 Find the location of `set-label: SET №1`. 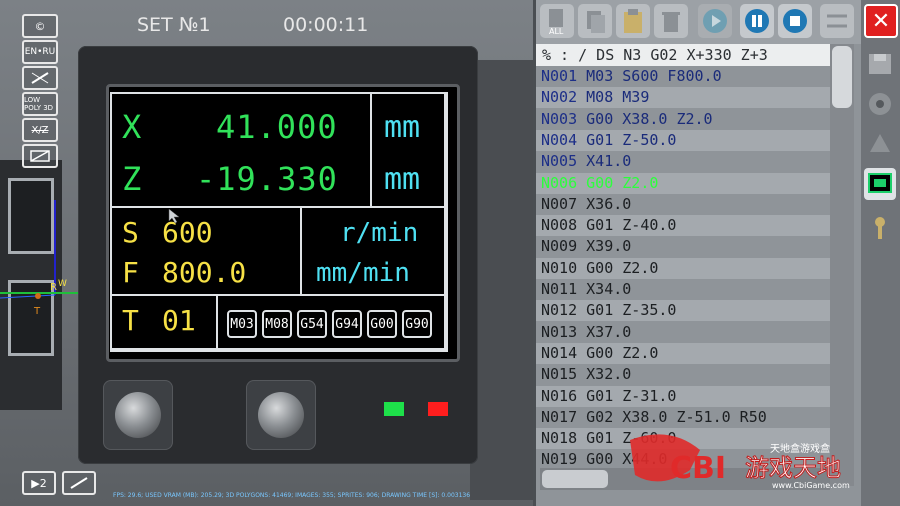

set-label: SET №1 is located at coordinates (174, 25).